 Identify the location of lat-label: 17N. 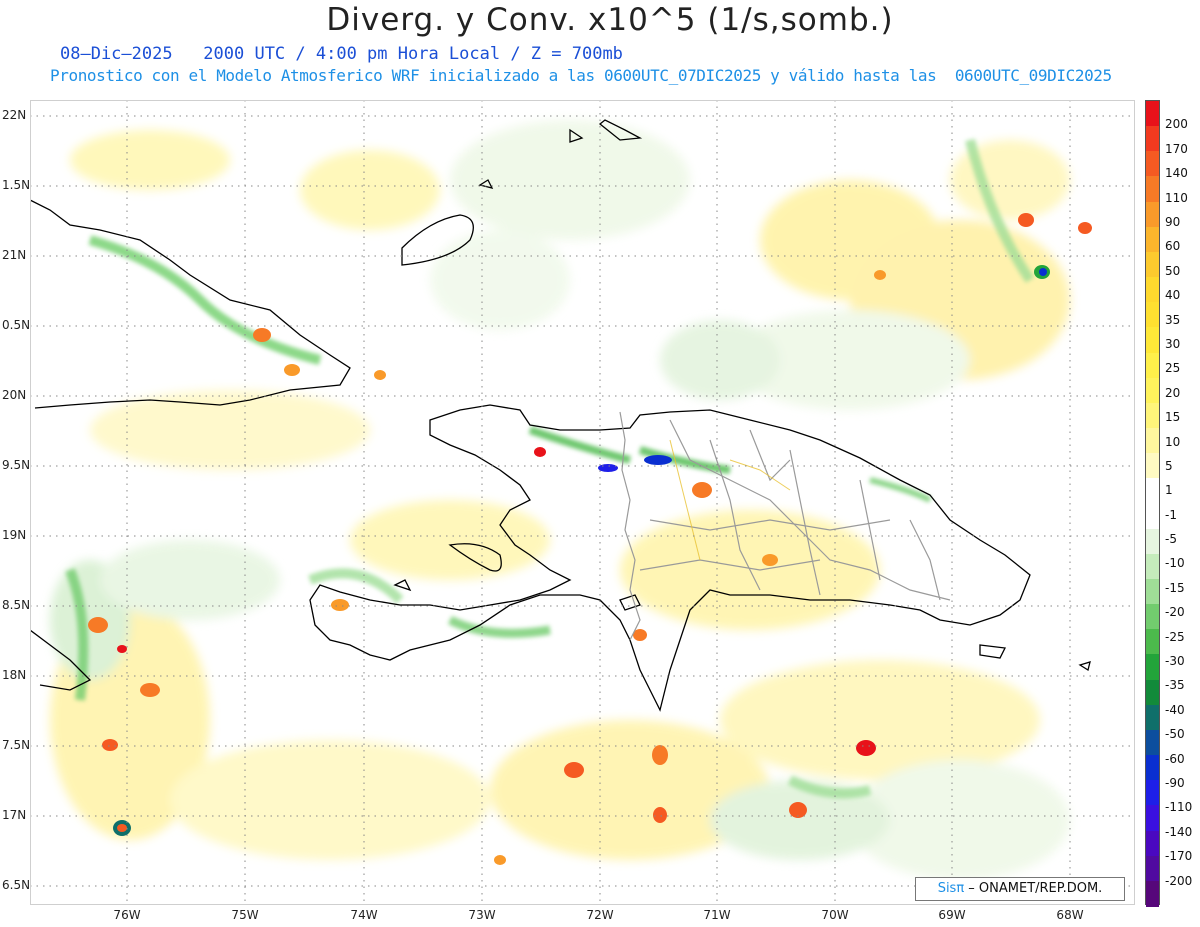
(14, 815).